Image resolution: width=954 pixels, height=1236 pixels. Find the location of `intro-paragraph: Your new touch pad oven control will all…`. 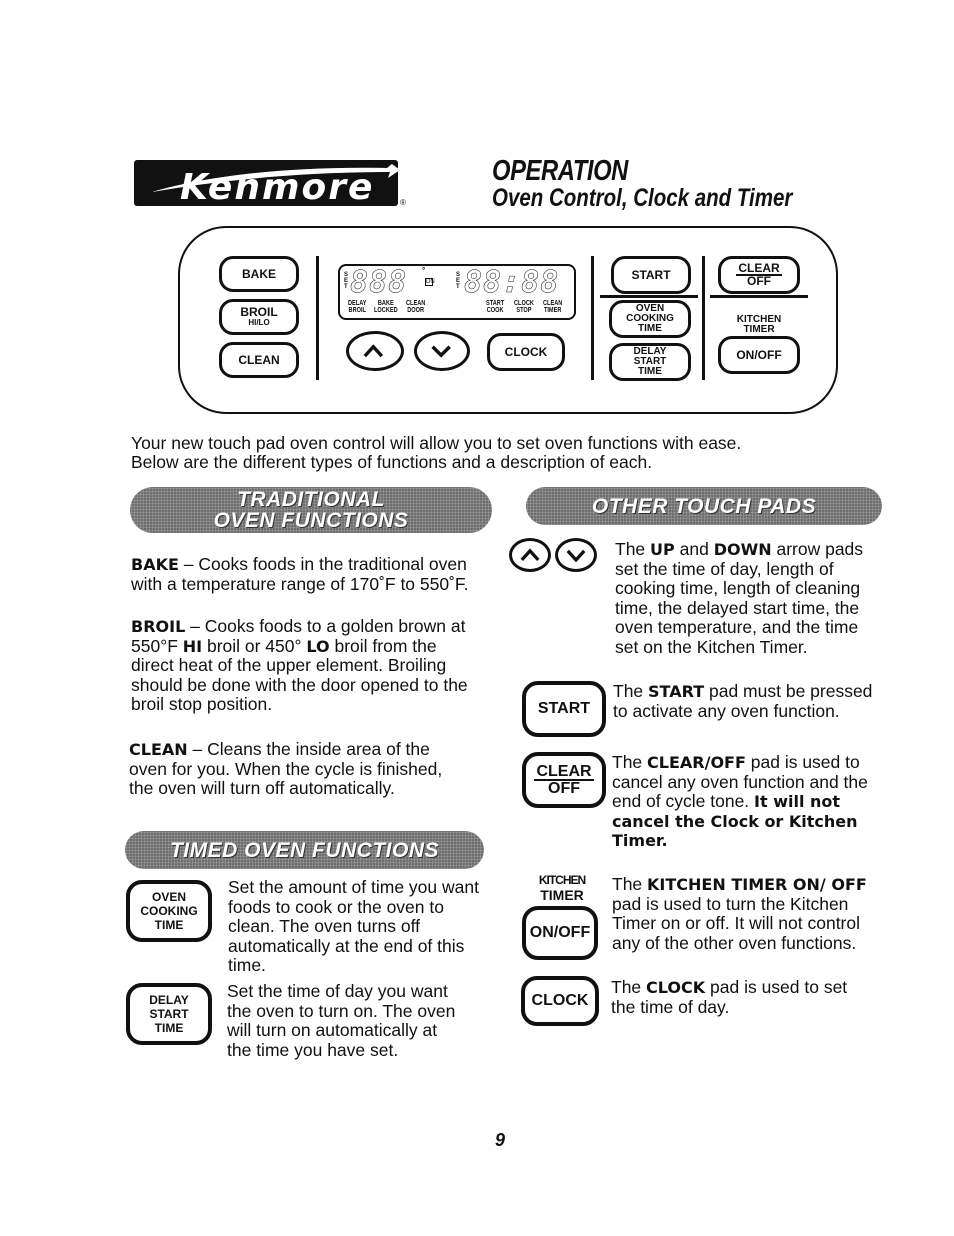

intro-paragraph: Your new touch pad oven control will all… is located at coordinates (436, 452).